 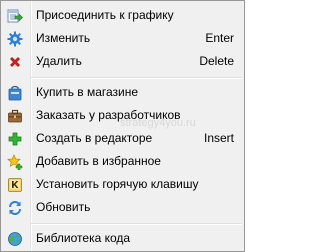 What do you see at coordinates (15, 93) in the screenshot?
I see `shopping-bag-icon` at bounding box center [15, 93].